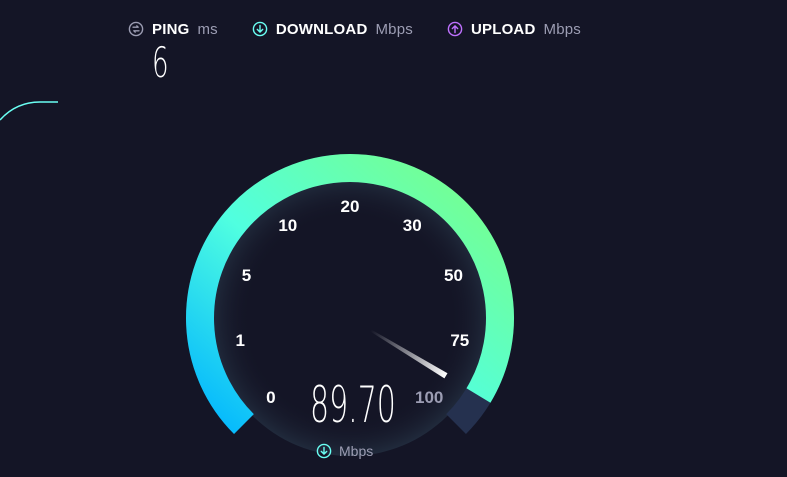 This screenshot has width=787, height=477. What do you see at coordinates (453, 275) in the screenshot?
I see `gauge-tick-label: 50` at bounding box center [453, 275].